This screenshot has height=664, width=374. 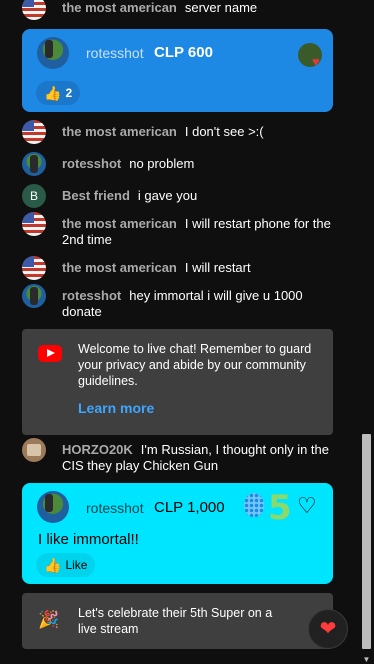 What do you see at coordinates (280, 508) in the screenshot?
I see `milestone-number: 5` at bounding box center [280, 508].